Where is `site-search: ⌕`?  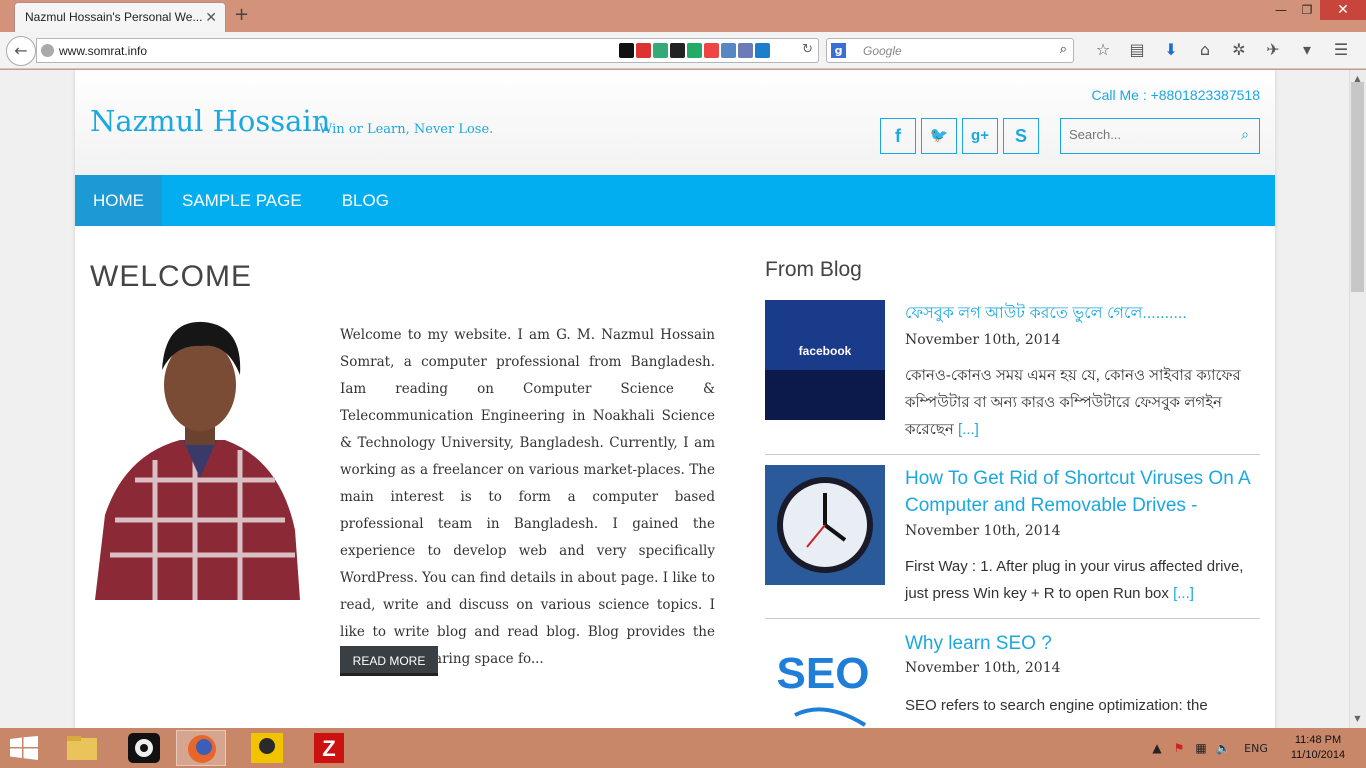 site-search: ⌕ is located at coordinates (1160, 136).